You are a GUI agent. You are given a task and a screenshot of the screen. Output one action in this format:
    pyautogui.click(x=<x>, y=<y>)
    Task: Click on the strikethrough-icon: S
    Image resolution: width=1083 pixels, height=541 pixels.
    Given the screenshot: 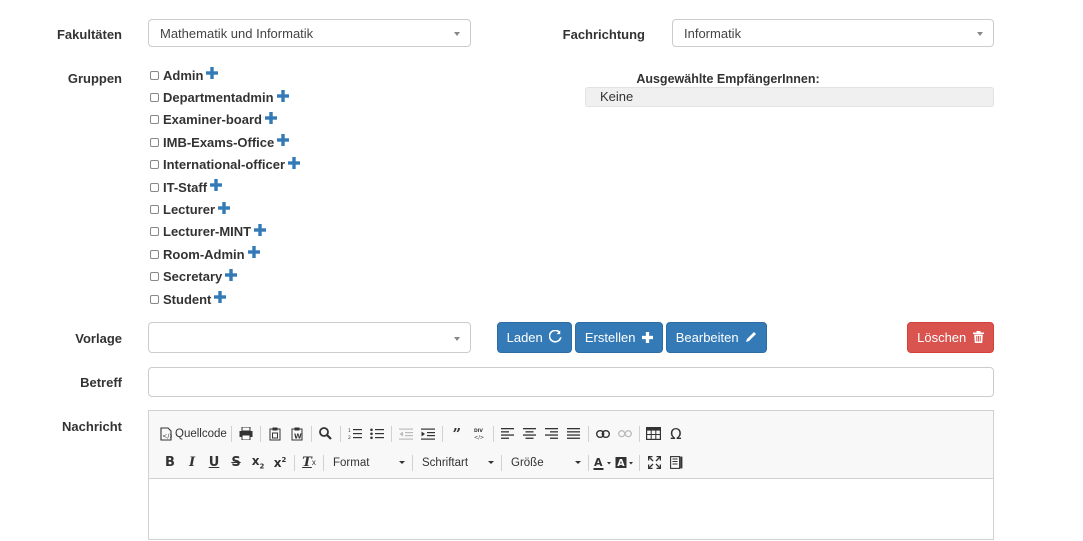 What is the action you would take?
    pyautogui.click(x=236, y=463)
    